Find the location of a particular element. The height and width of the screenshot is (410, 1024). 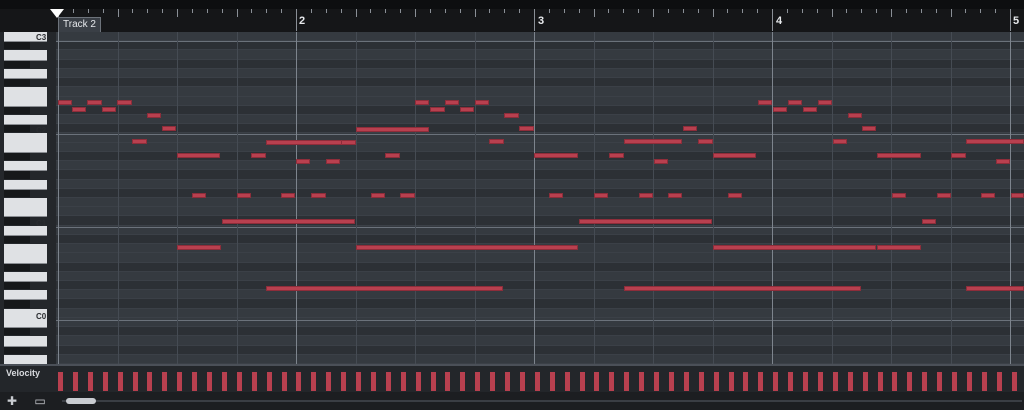

folder-icon: ▭ is located at coordinates (40, 401).